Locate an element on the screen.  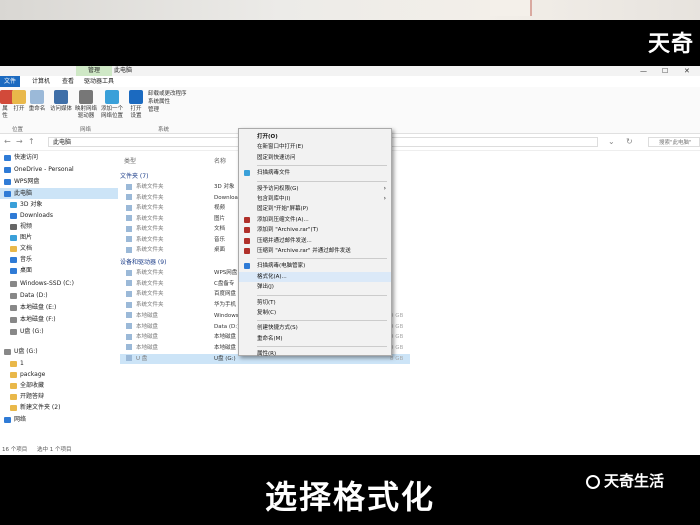
file-name: 文档 is located at coordinates (220, 229).